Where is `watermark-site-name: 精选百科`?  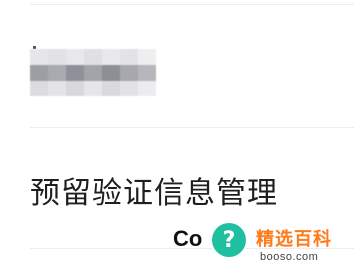 watermark-site-name: 精选百科 is located at coordinates (294, 239).